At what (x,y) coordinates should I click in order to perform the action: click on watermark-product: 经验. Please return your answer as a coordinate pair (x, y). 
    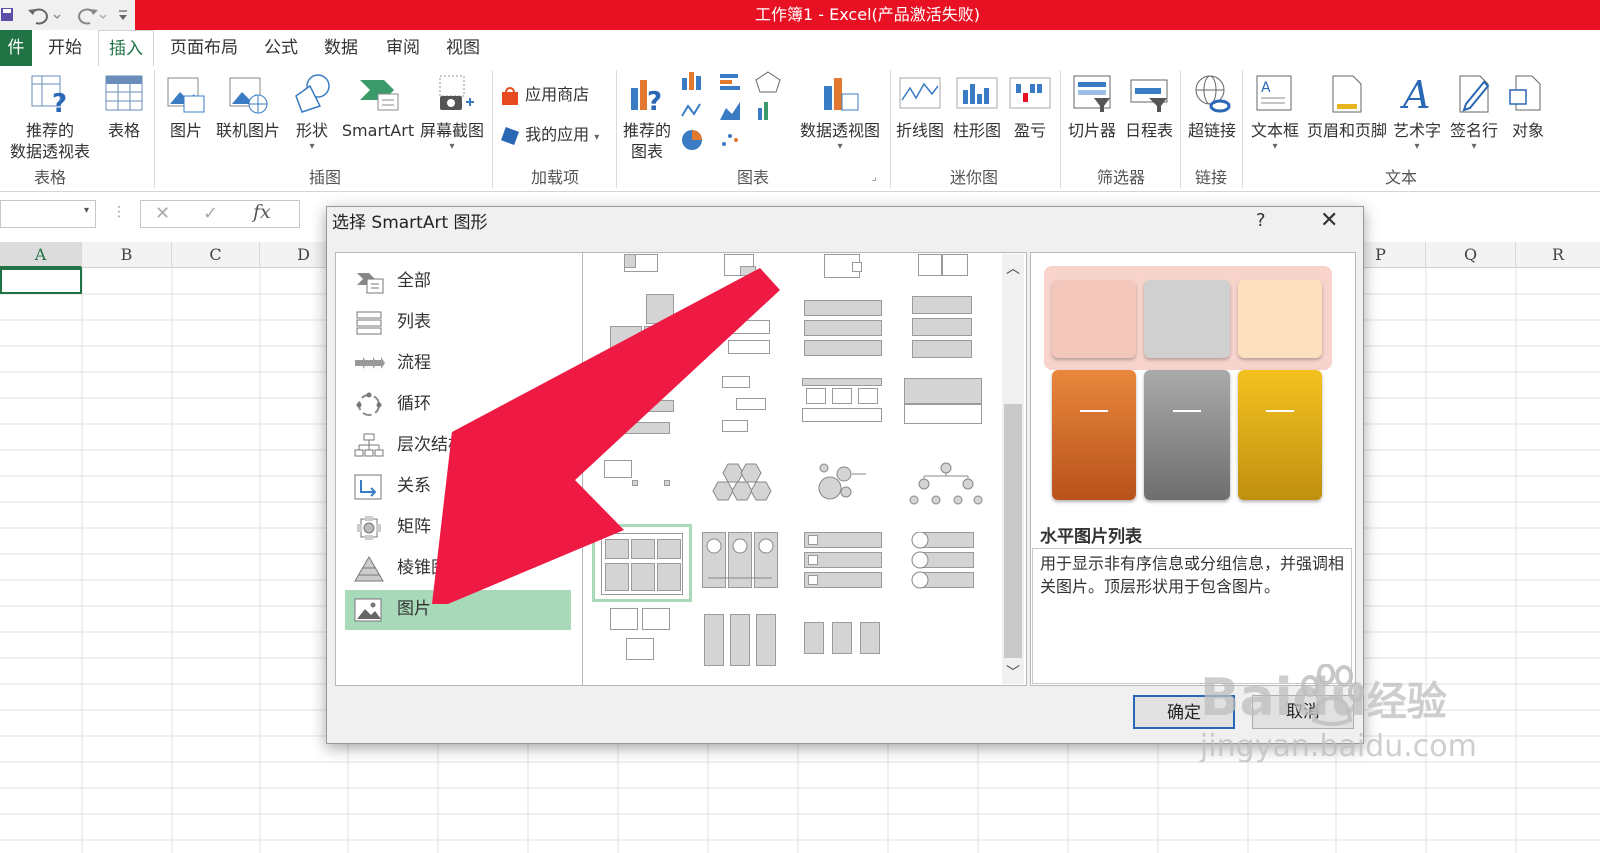
    Looking at the image, I should click on (1406, 702).